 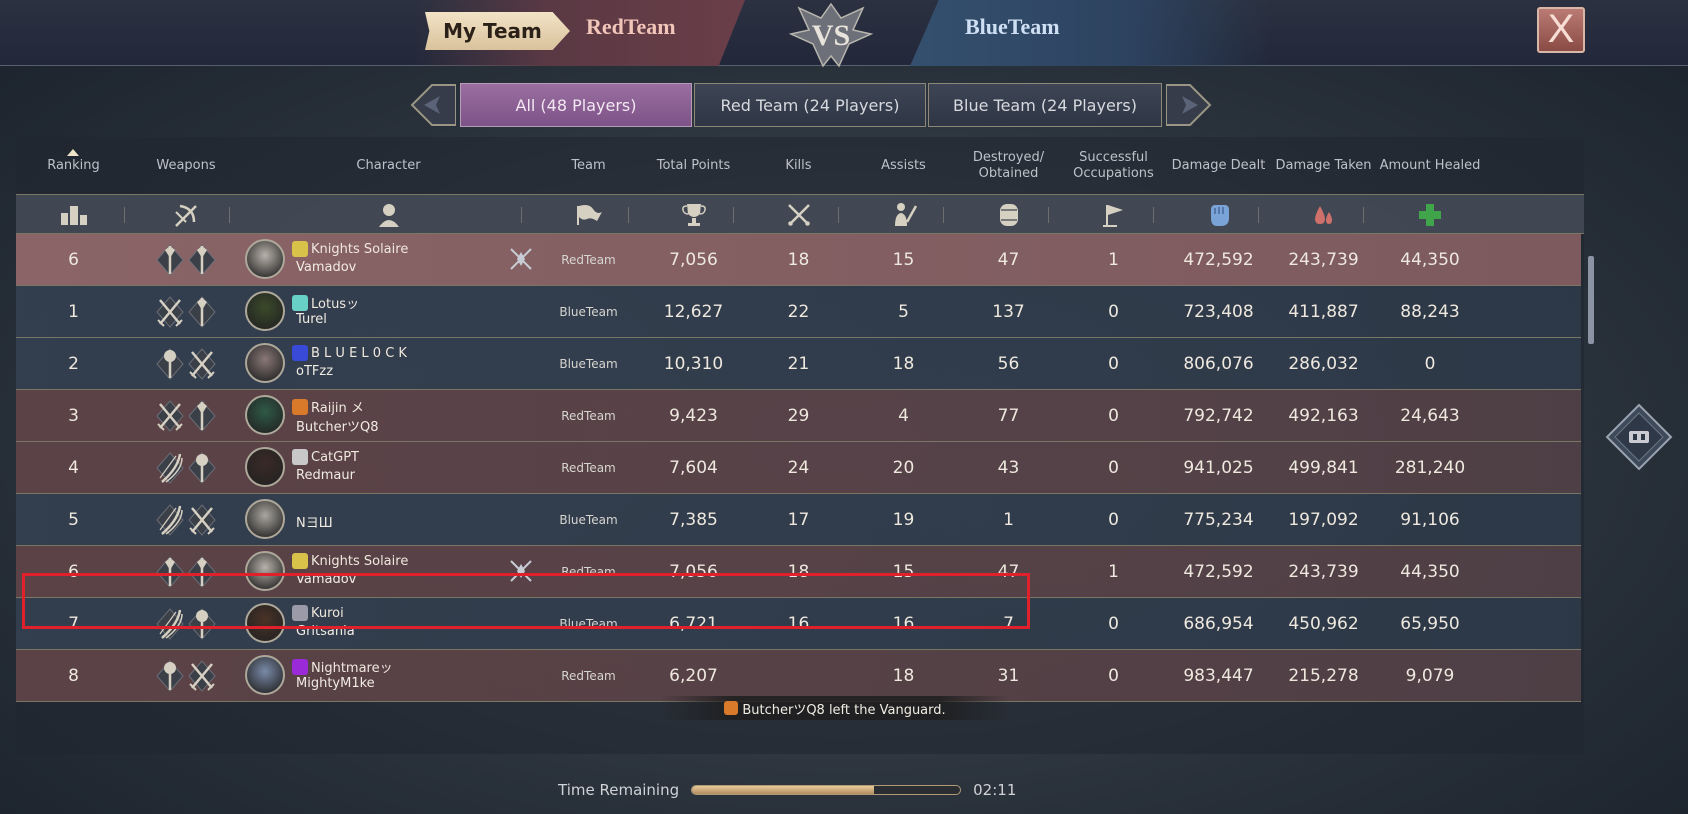 I want to click on character-name: Turel, so click(x=311, y=319).